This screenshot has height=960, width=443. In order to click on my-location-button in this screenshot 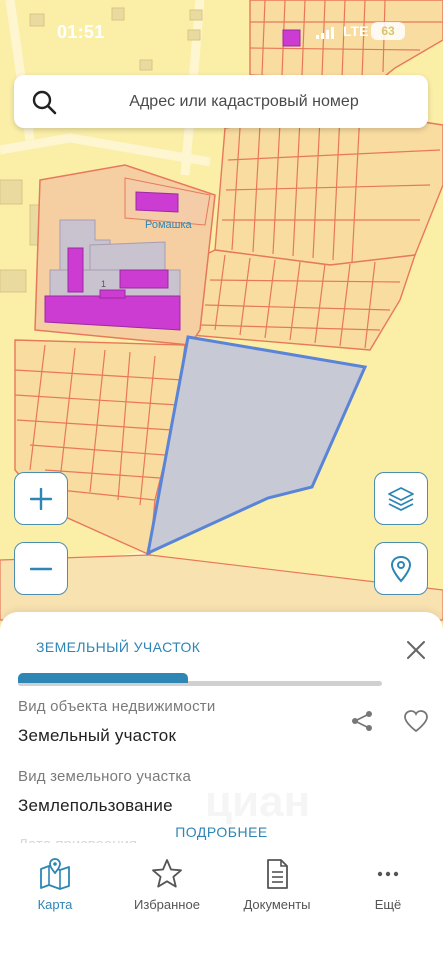, I will do `click(401, 568)`.